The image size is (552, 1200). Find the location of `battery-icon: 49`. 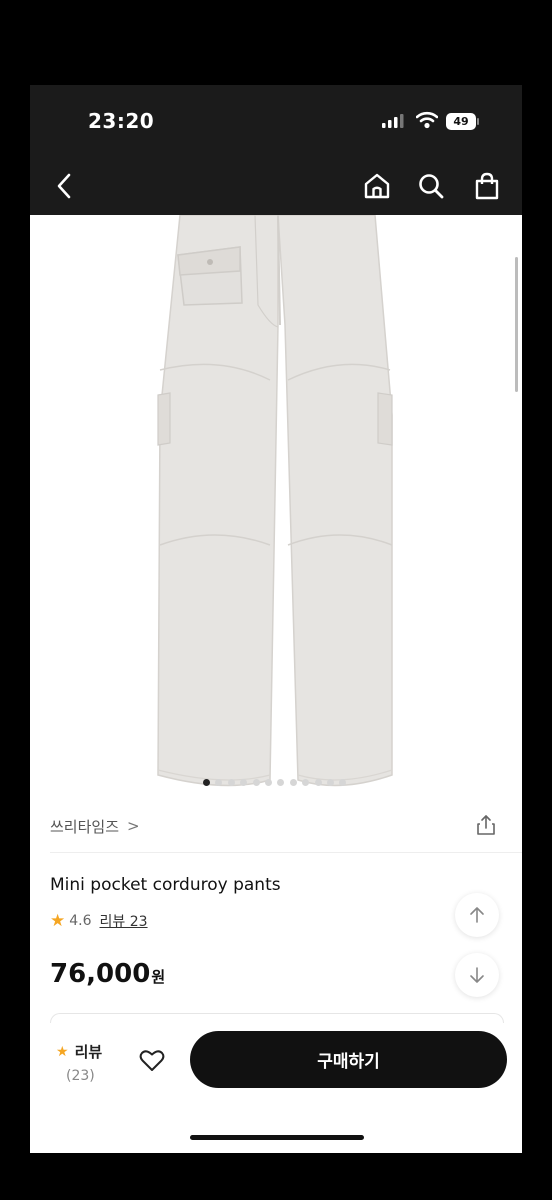

battery-icon: 49 is located at coordinates (461, 121).